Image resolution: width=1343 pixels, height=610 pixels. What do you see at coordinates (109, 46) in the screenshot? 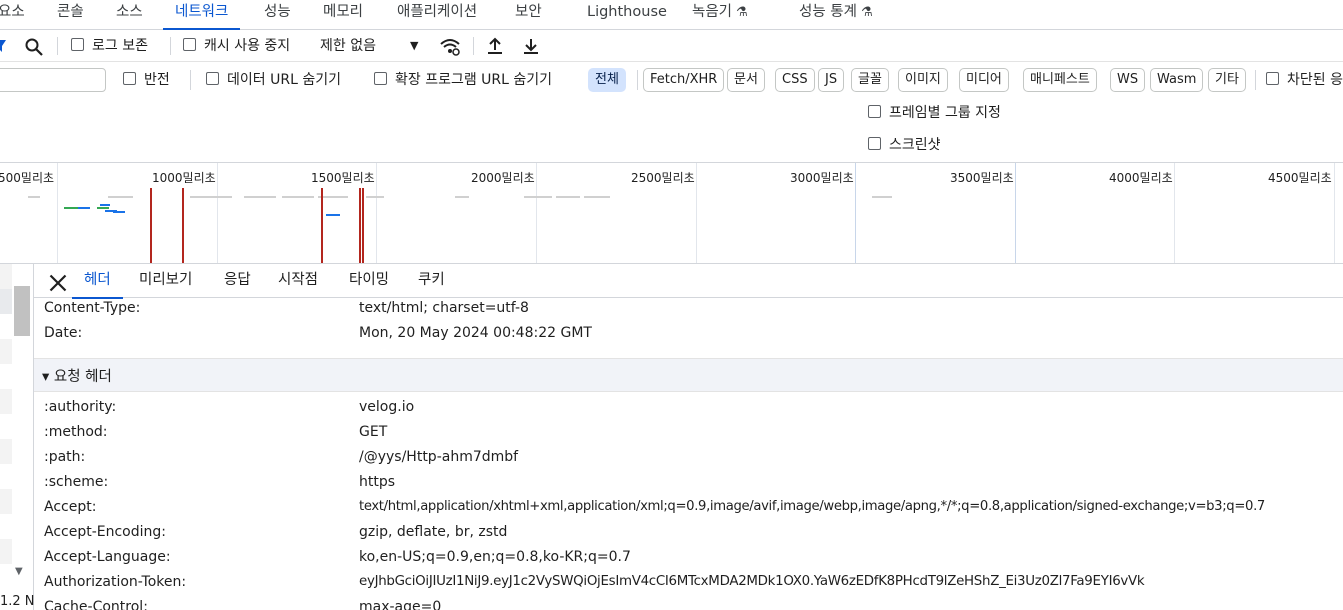
I see `preserve-log-checkbox: 로그 보존` at bounding box center [109, 46].